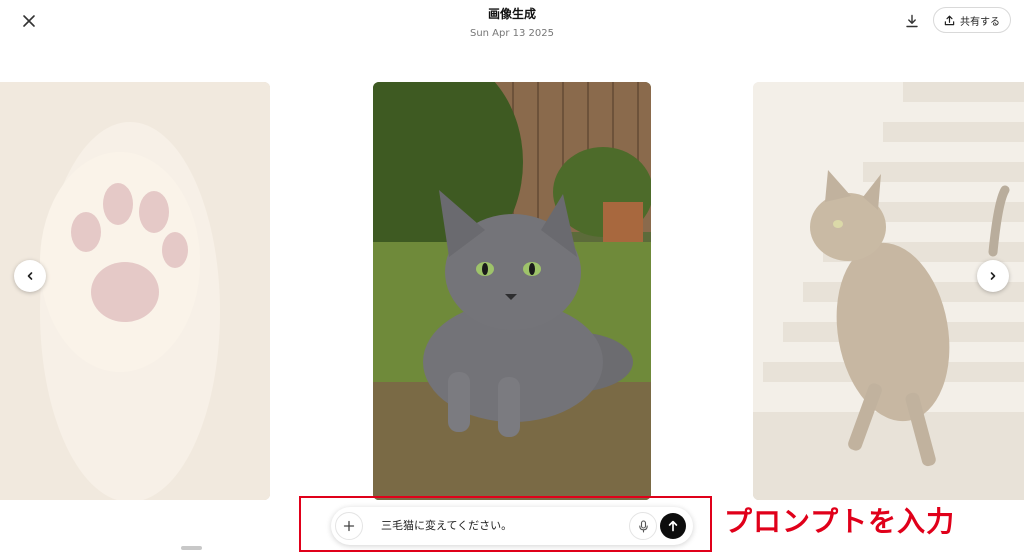  I want to click on upload-icon, so click(949, 20).